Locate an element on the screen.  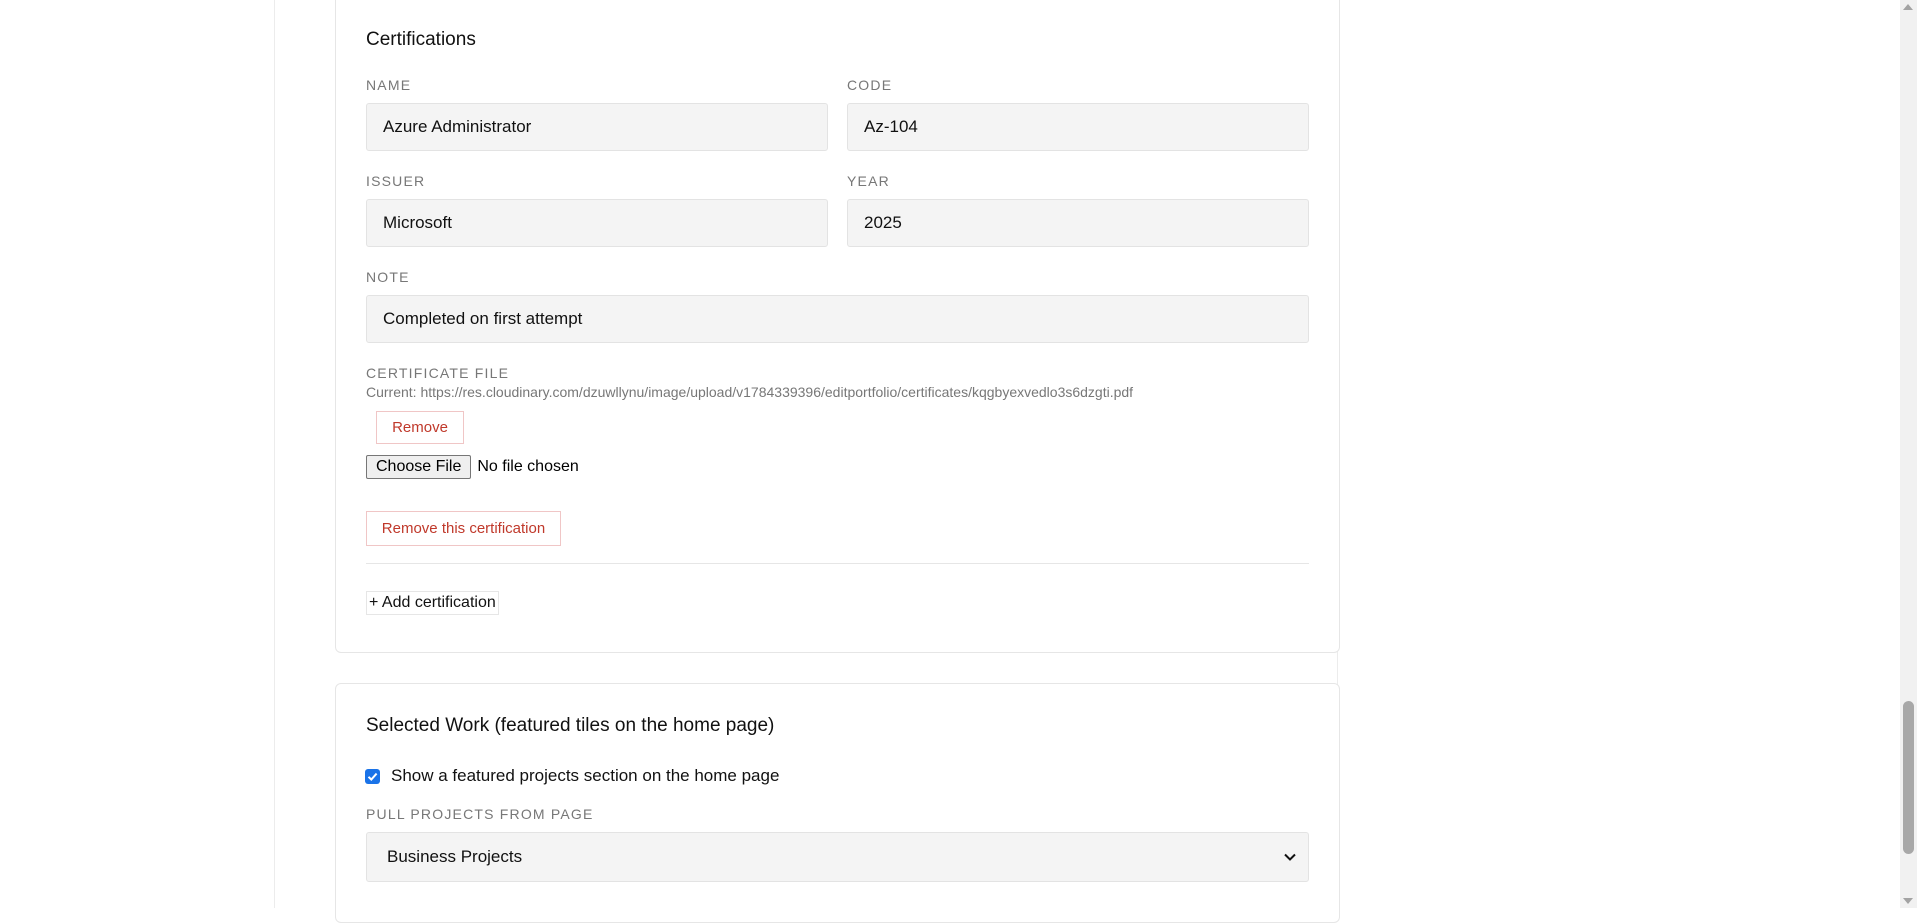
year-field: 2025 is located at coordinates (1078, 223).